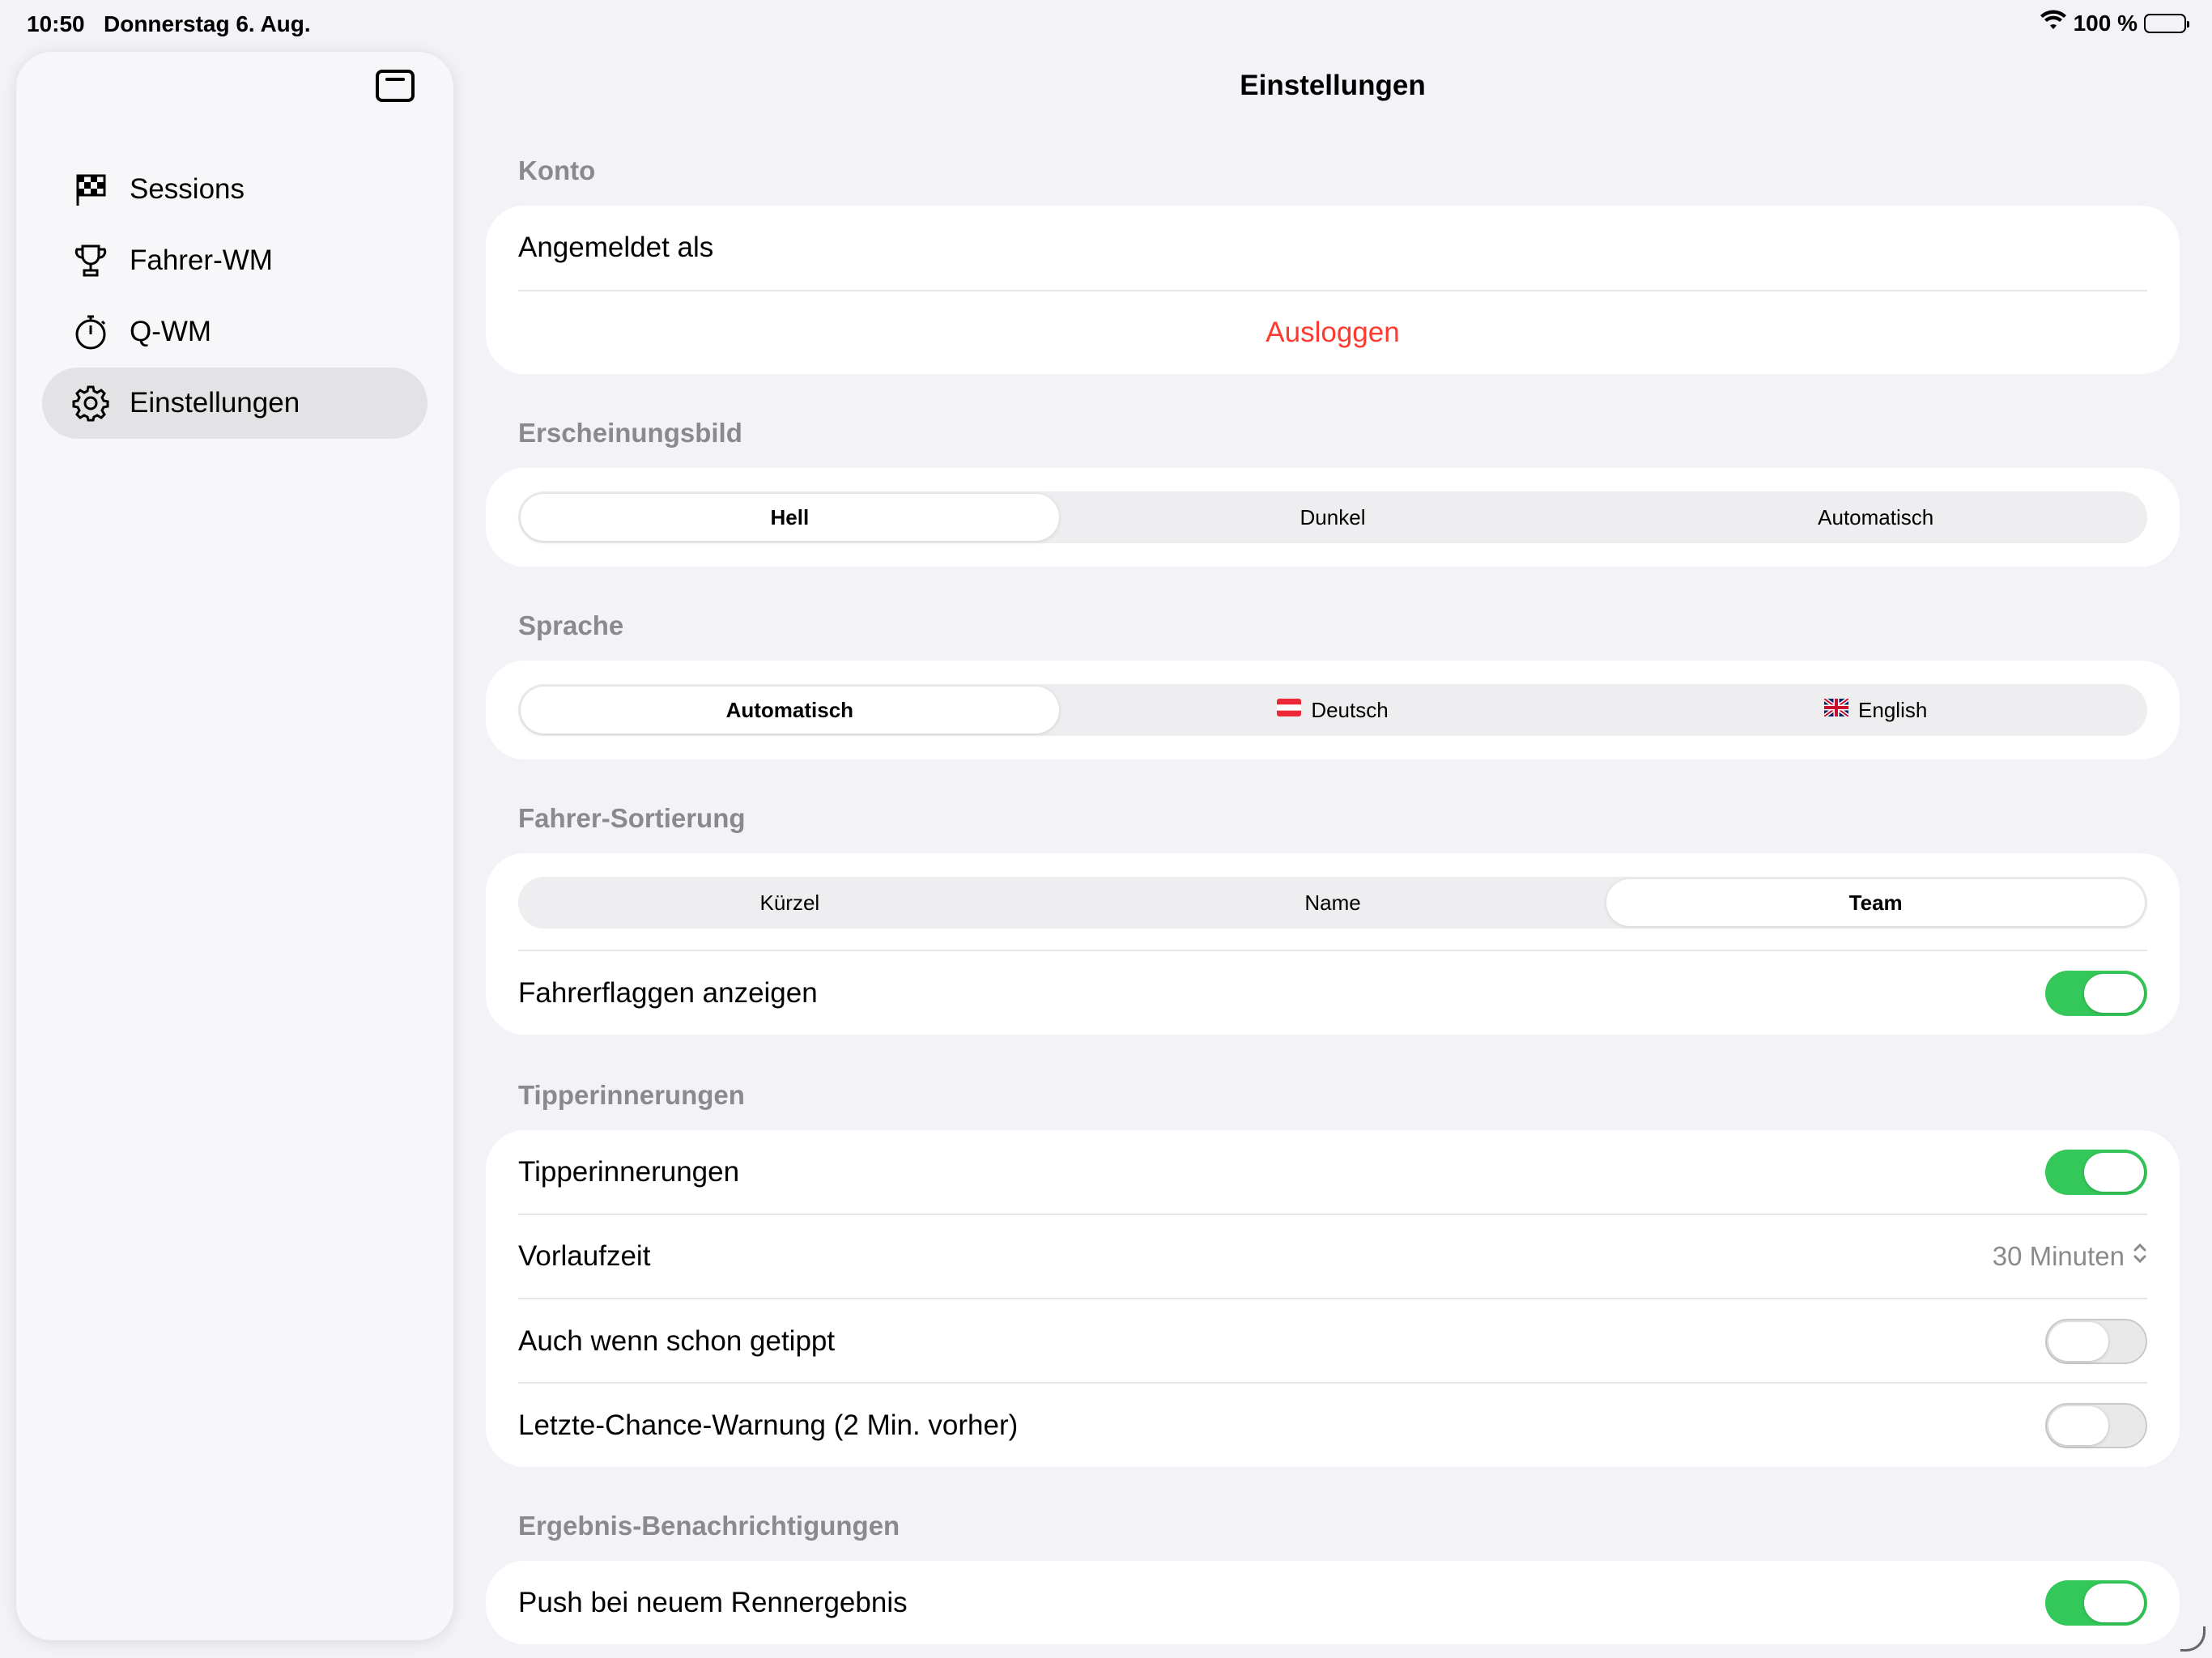  I want to click on signed-in-label: Angemeldet als, so click(616, 247).